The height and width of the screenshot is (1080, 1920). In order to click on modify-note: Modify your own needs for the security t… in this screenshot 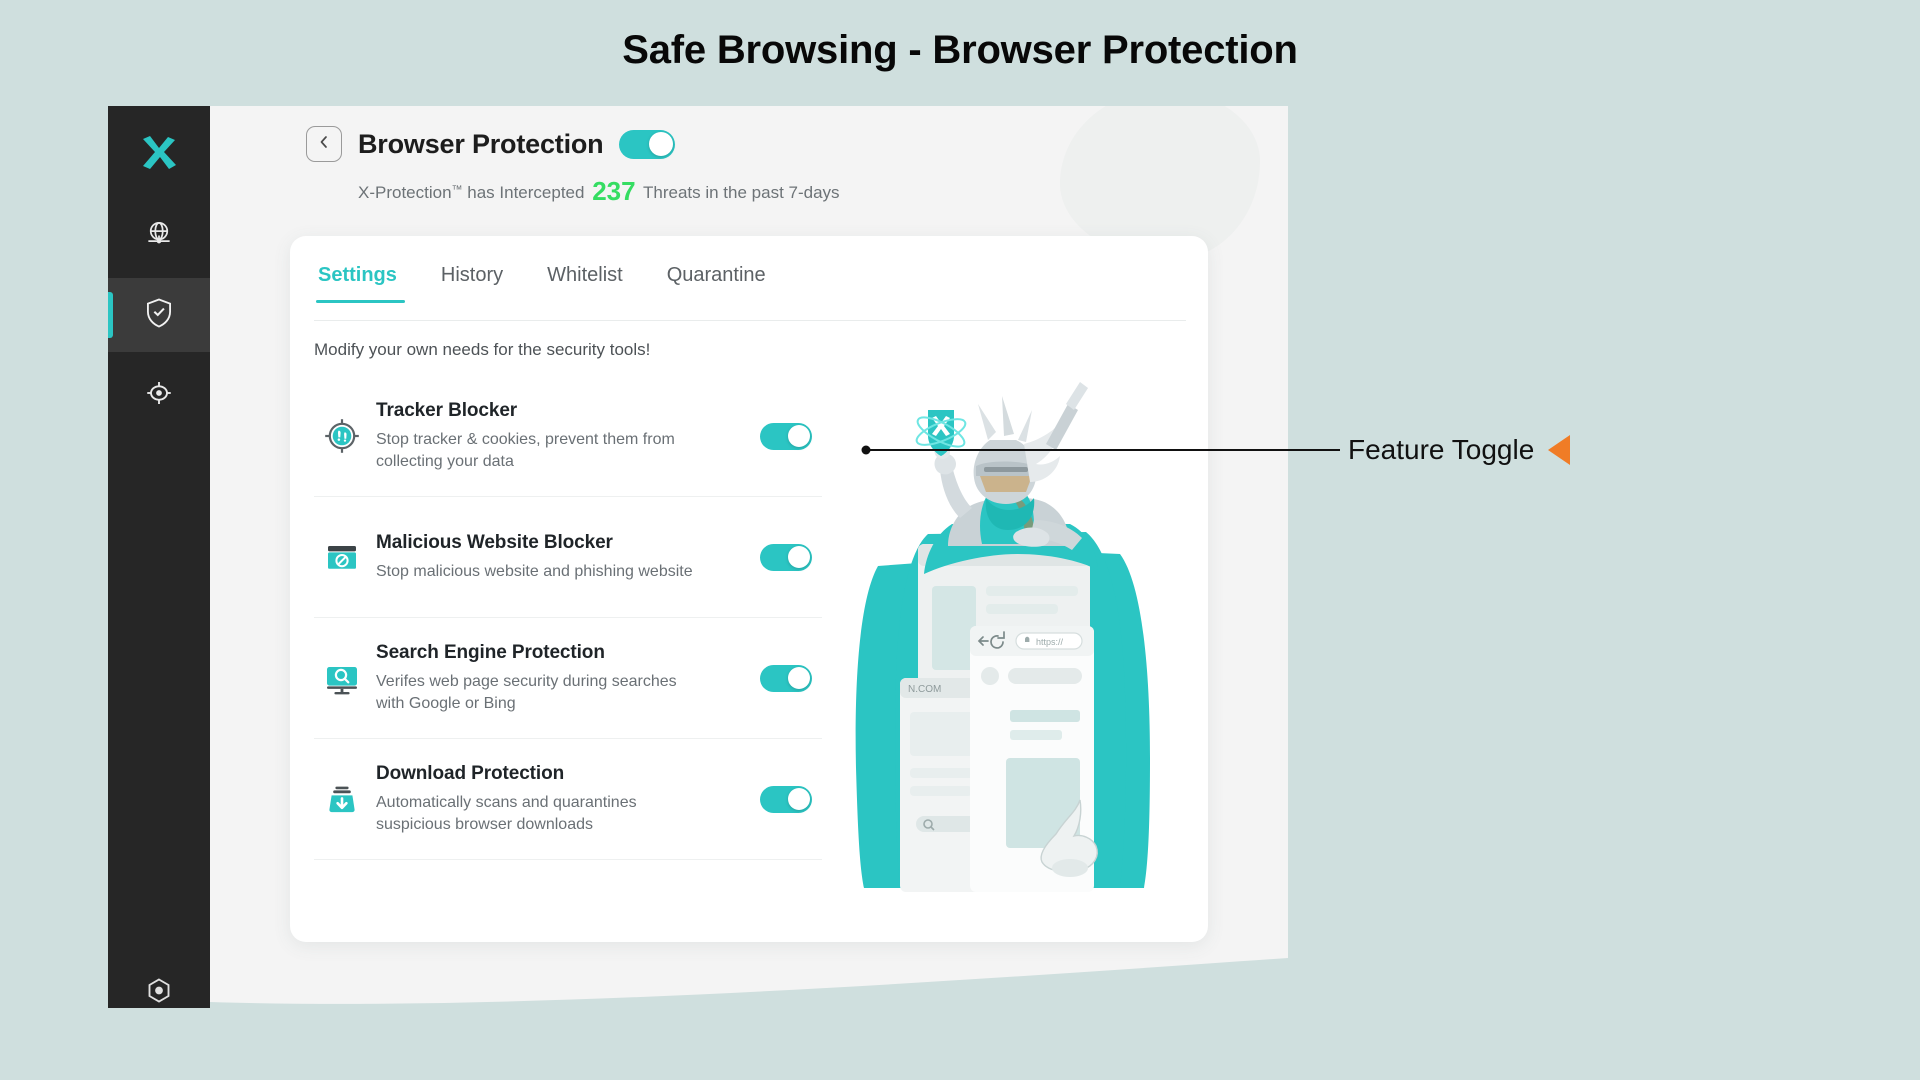, I will do `click(482, 349)`.